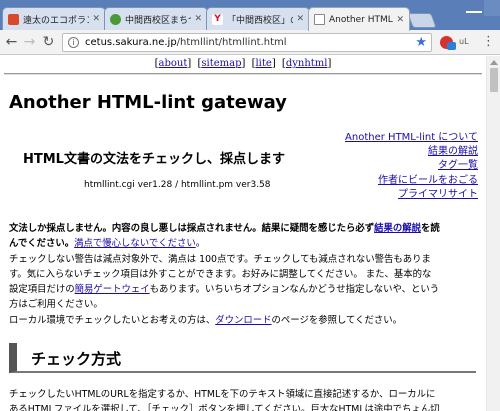 This screenshot has height=411, width=500. What do you see at coordinates (494, 62) in the screenshot?
I see `scroll-up-arrow-icon` at bounding box center [494, 62].